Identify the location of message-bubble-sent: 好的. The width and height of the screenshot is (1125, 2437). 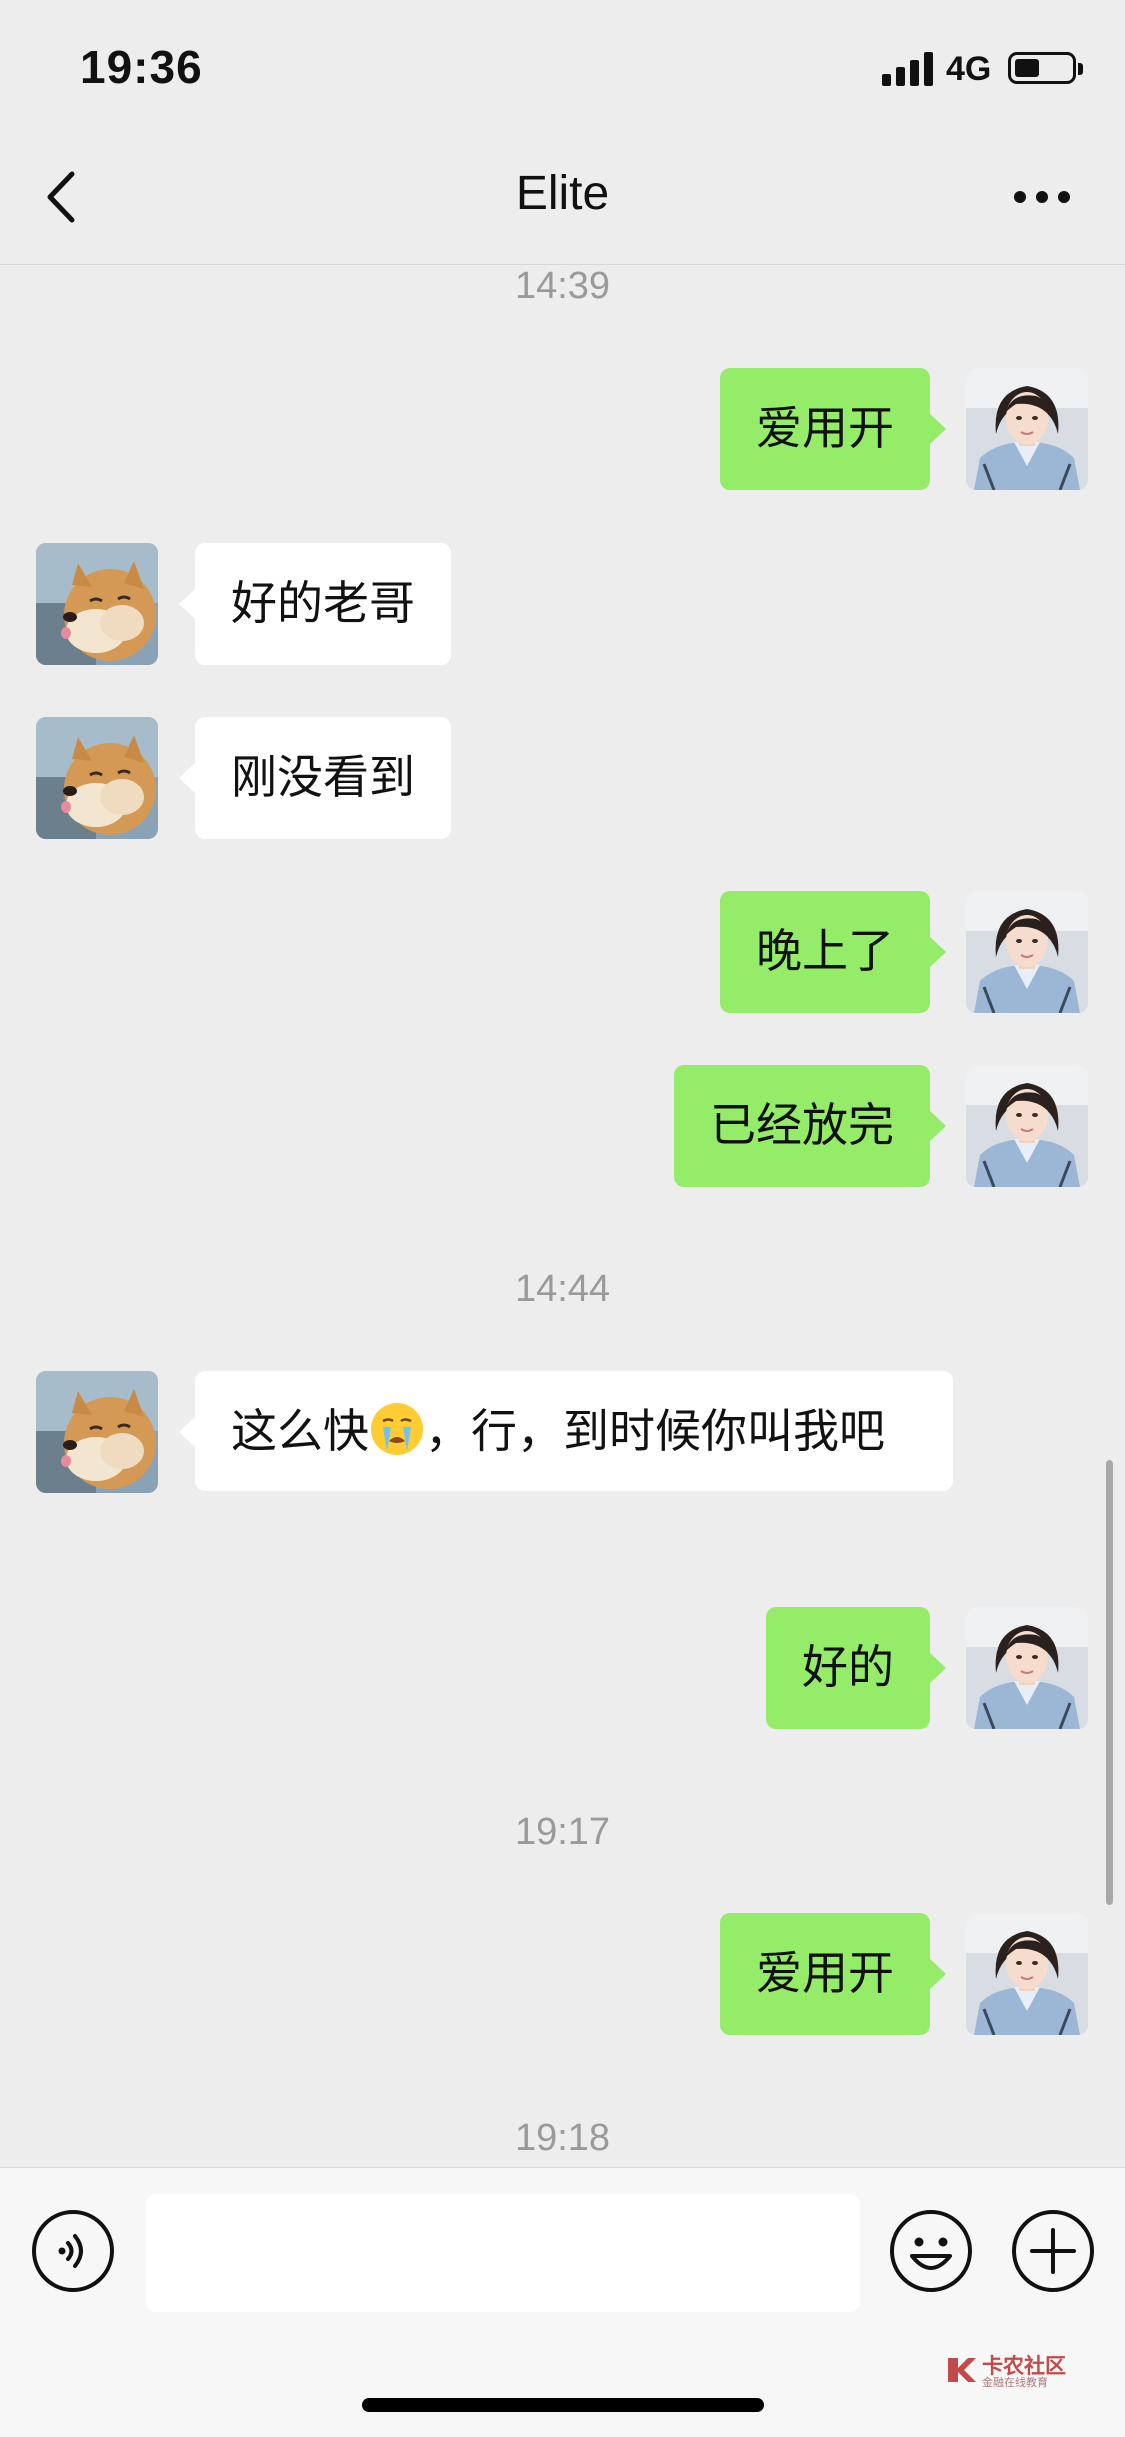
(856, 1668).